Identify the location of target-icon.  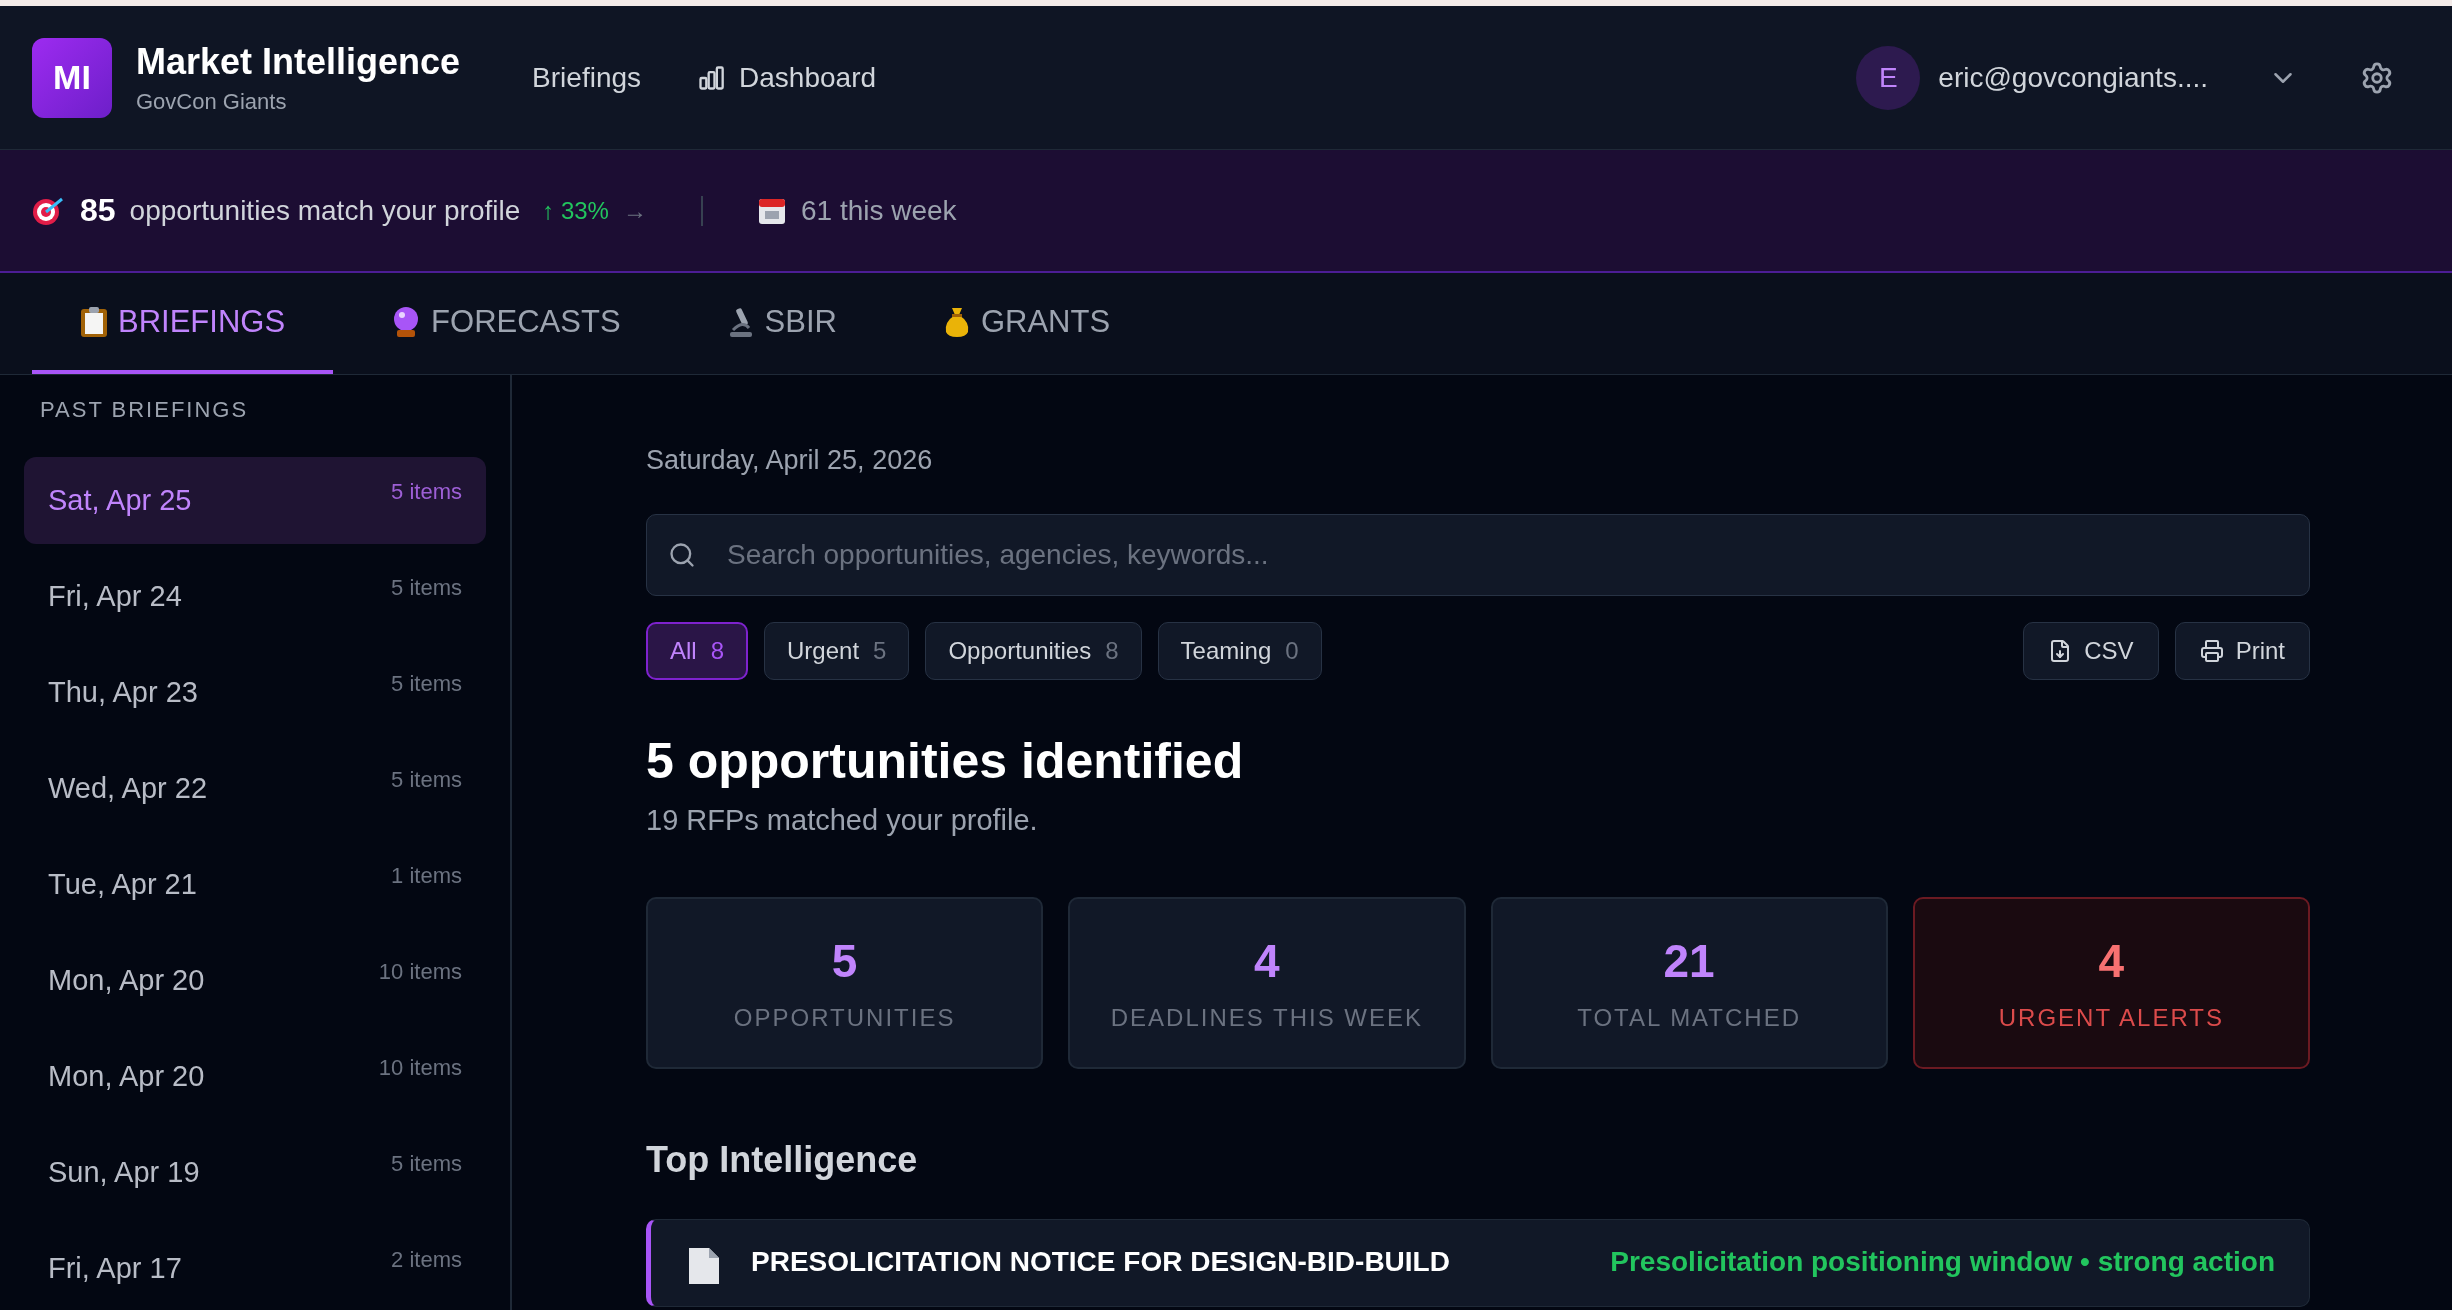
(49, 210).